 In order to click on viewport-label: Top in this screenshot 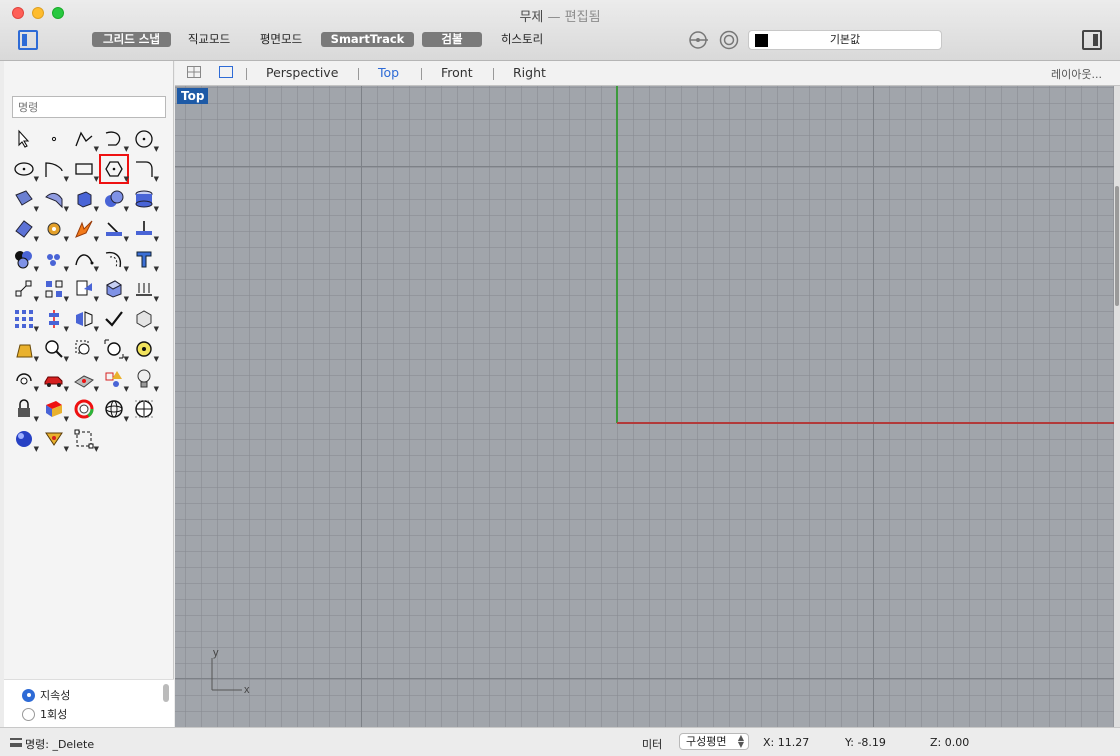, I will do `click(193, 96)`.